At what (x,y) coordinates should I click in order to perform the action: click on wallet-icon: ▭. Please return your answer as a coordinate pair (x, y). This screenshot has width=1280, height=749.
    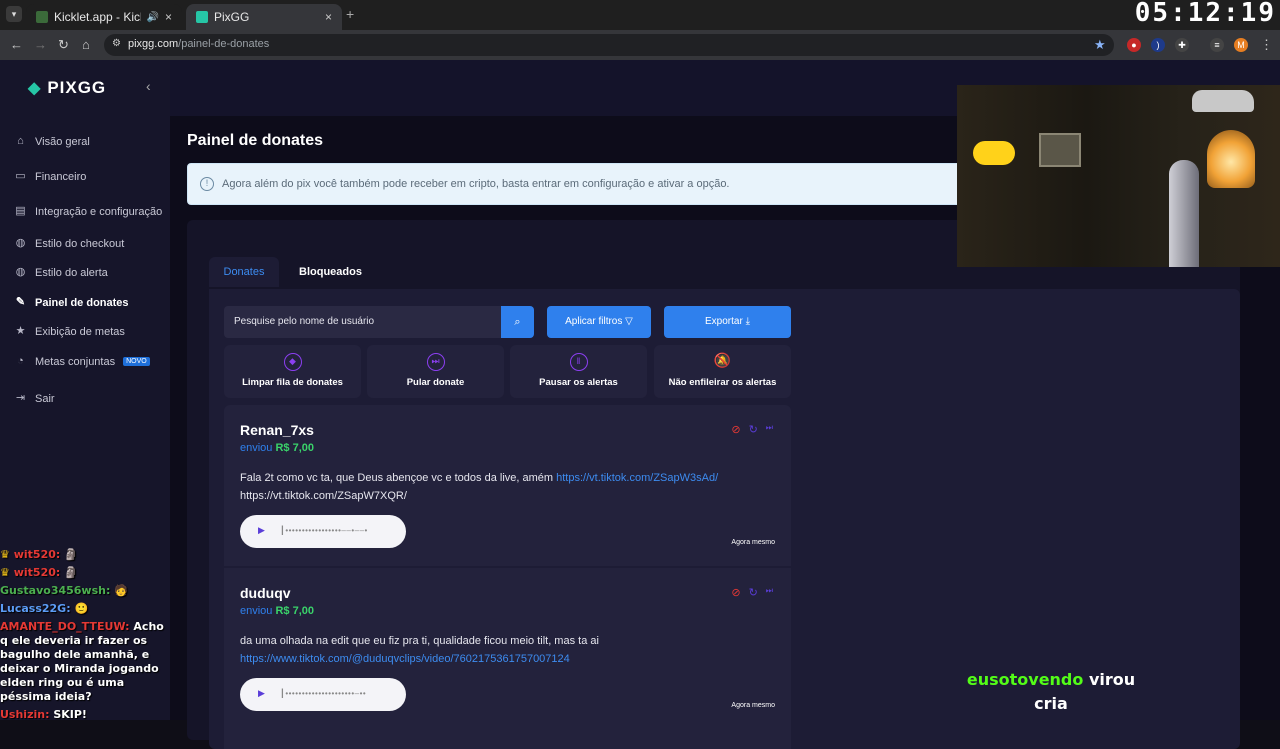
    Looking at the image, I should click on (20, 176).